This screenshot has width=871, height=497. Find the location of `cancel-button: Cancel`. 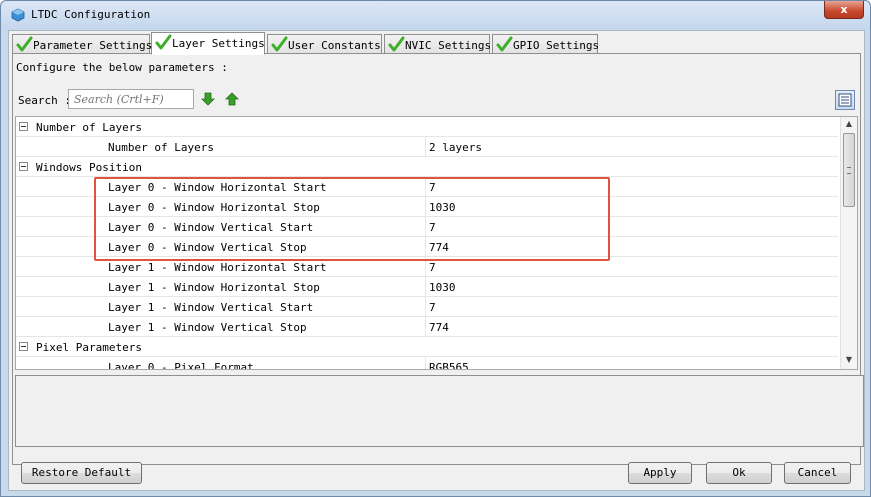

cancel-button: Cancel is located at coordinates (817, 473).